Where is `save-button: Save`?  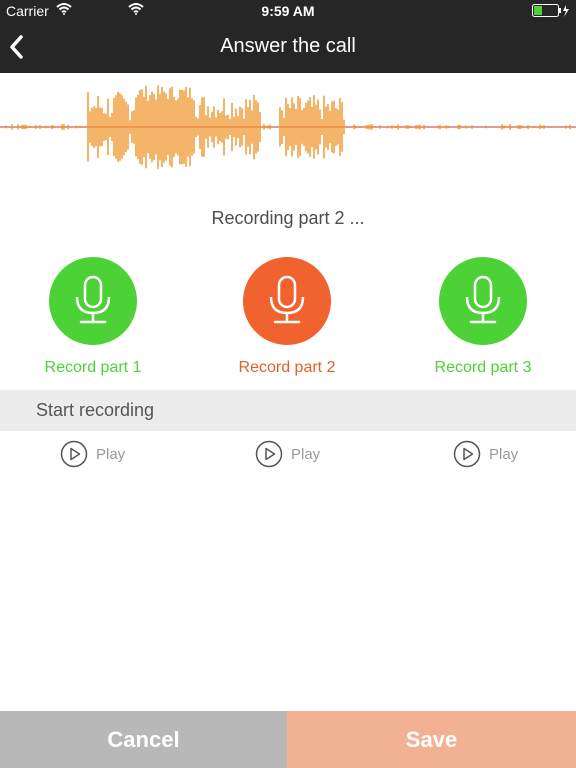 save-button: Save is located at coordinates (431, 739).